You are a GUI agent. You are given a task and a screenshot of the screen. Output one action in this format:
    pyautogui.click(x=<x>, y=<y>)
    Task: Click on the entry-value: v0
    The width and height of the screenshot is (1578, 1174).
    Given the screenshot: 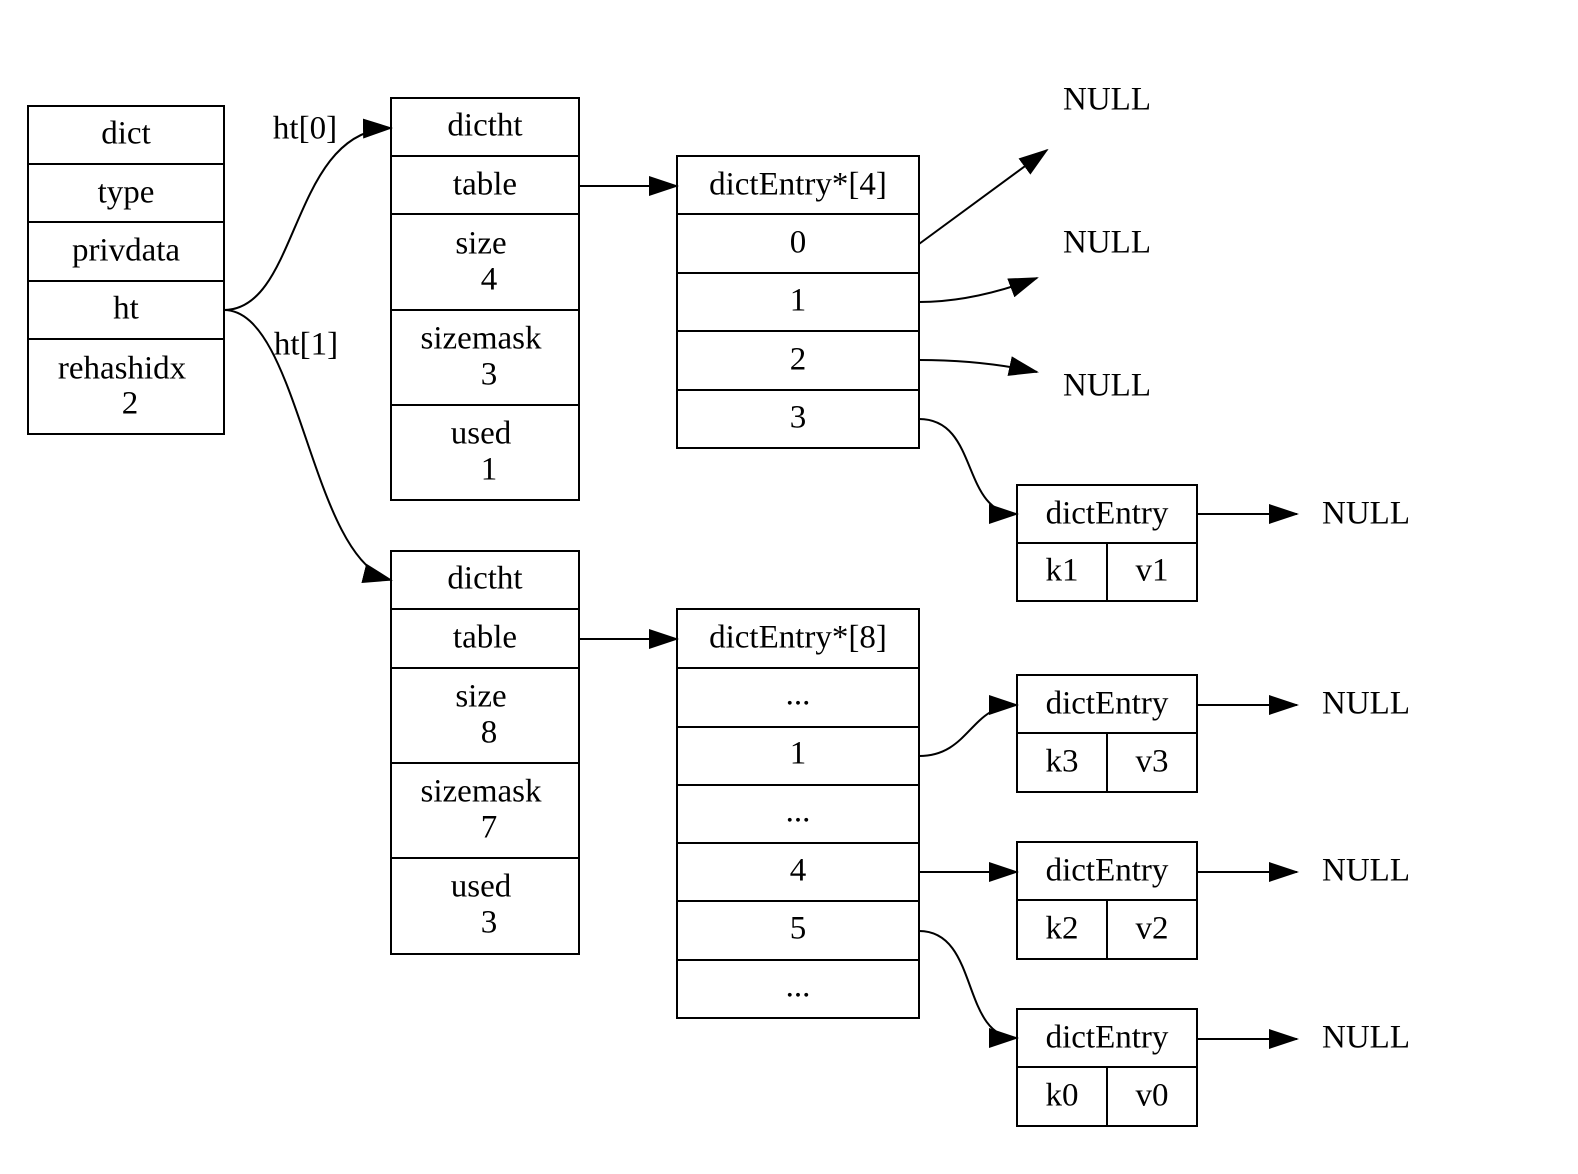 What is the action you would take?
    pyautogui.click(x=1152, y=1096)
    